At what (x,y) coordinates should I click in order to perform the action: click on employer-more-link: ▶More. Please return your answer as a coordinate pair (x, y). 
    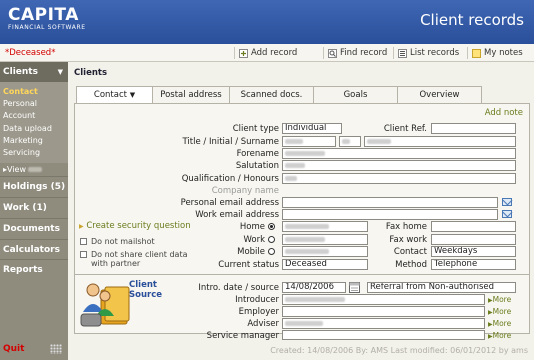
    Looking at the image, I should click on (499, 311).